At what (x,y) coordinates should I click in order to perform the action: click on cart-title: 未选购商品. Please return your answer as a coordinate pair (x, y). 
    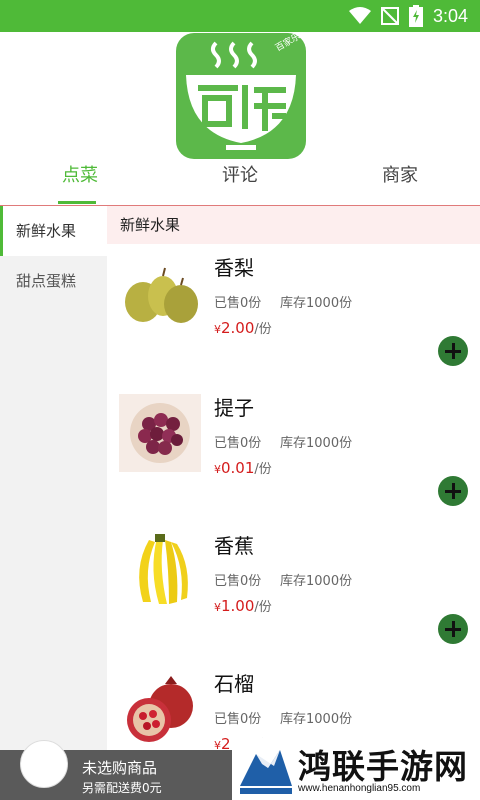
    Looking at the image, I should click on (120, 768).